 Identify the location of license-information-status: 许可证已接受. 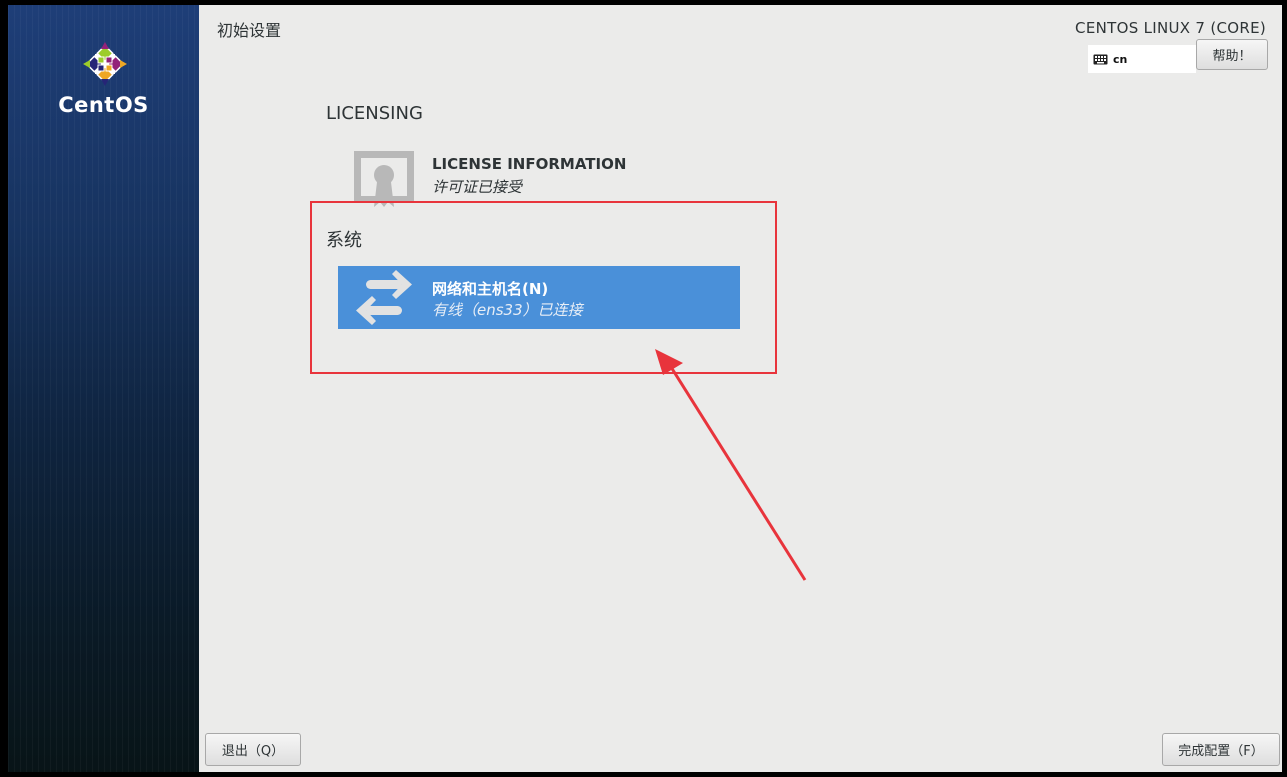
(477, 187).